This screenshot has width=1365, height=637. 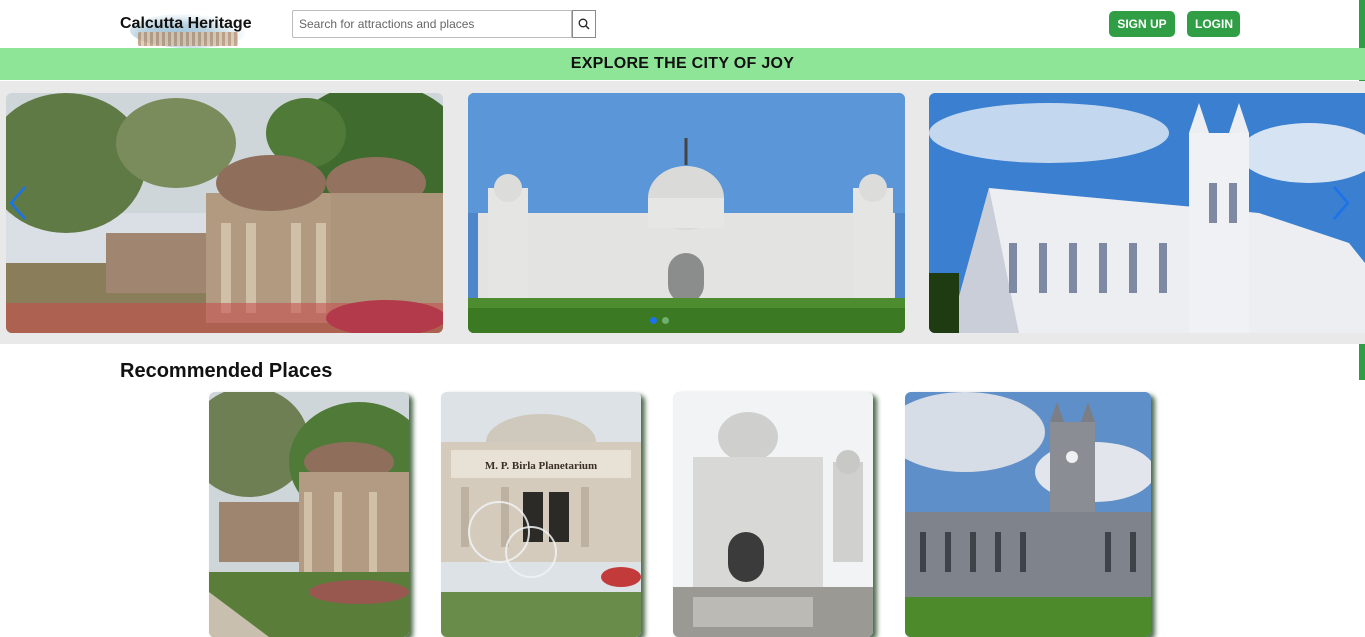 I want to click on cemetery-thumbnail, so click(x=309, y=514).